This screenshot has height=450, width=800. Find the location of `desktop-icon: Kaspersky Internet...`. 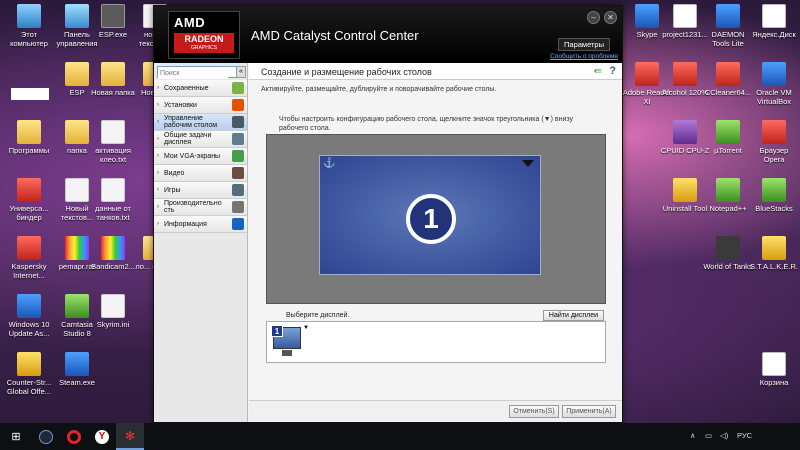

desktop-icon: Kaspersky Internet... is located at coordinates (29, 258).